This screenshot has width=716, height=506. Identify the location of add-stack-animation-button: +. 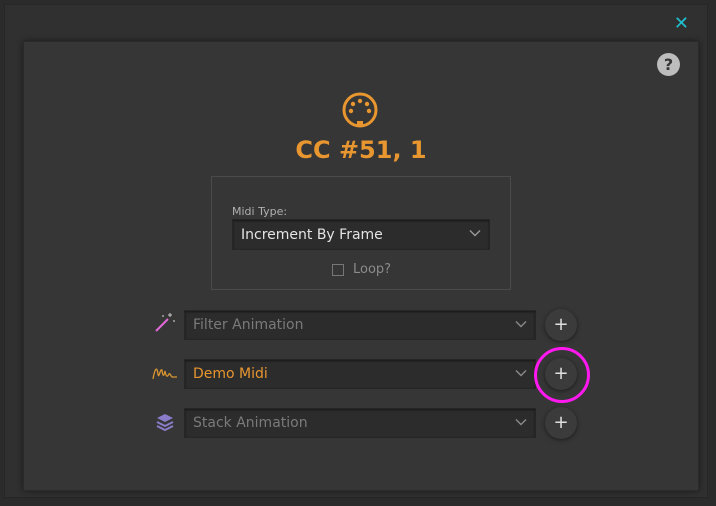
(561, 423).